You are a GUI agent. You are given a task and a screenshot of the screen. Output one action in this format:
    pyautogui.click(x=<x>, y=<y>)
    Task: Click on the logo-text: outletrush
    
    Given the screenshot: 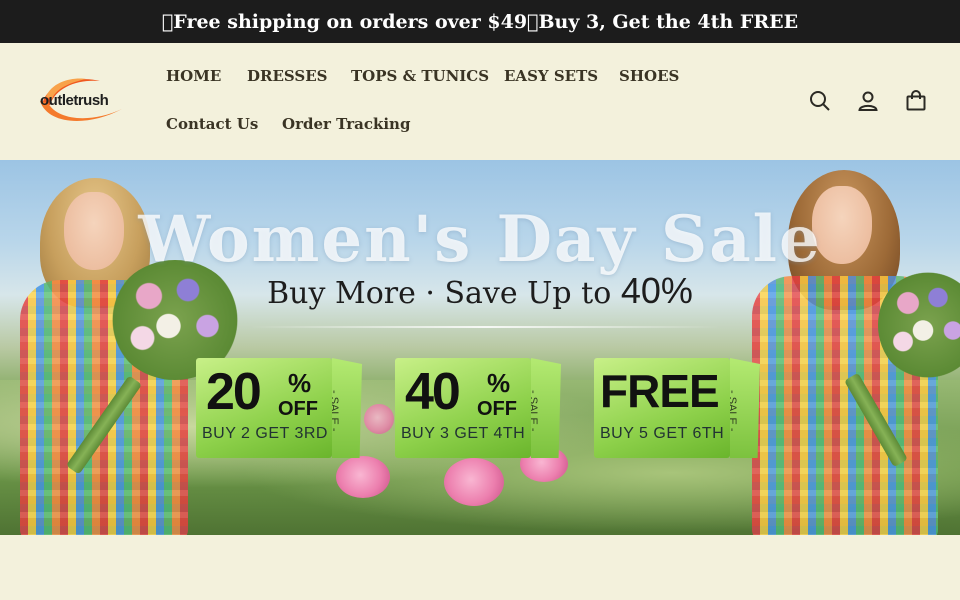 What is the action you would take?
    pyautogui.click(x=74, y=100)
    